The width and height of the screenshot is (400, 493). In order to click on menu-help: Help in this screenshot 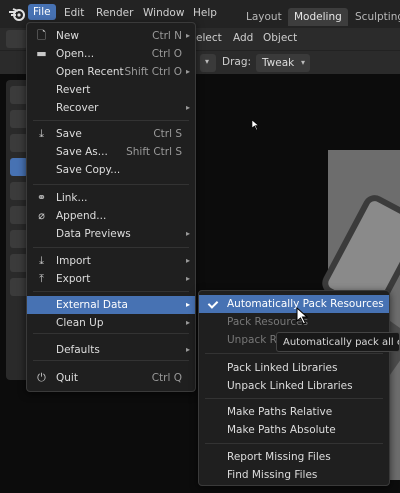, I will do `click(205, 13)`.